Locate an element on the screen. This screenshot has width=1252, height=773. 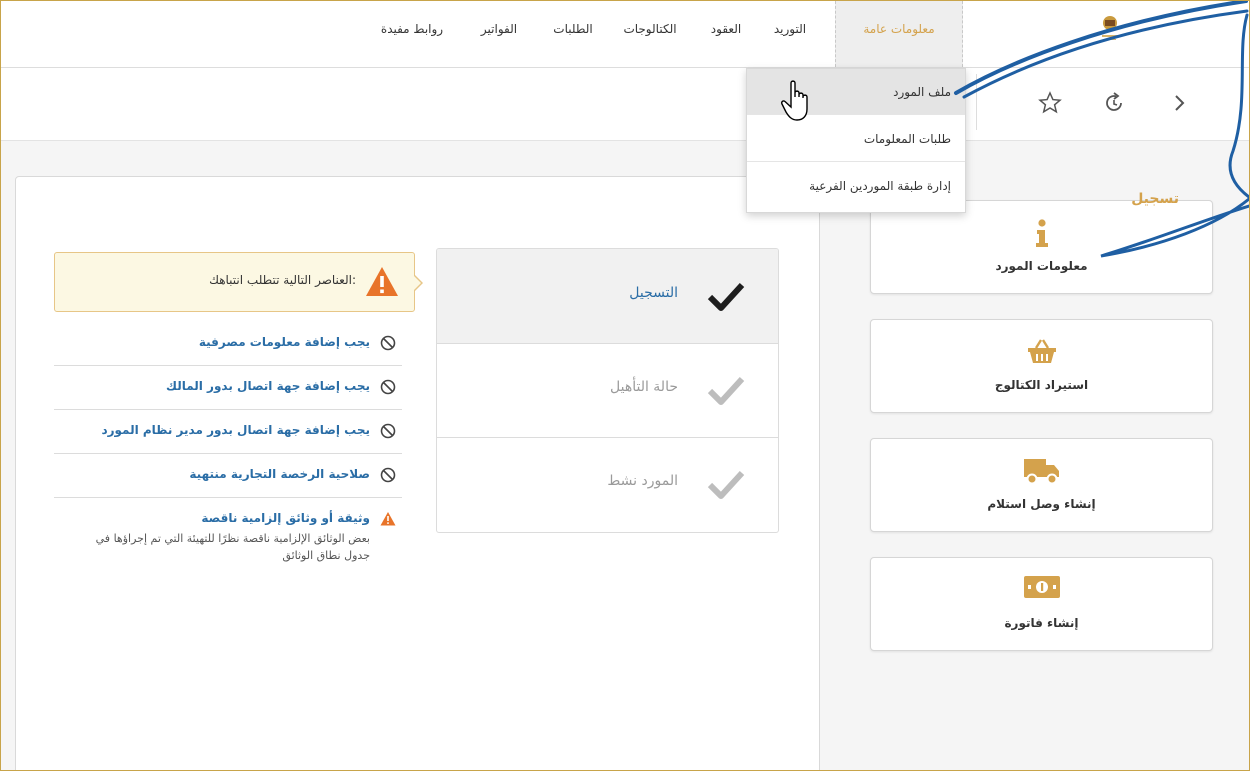
nav-invoices: الفواتير is located at coordinates (499, 34).